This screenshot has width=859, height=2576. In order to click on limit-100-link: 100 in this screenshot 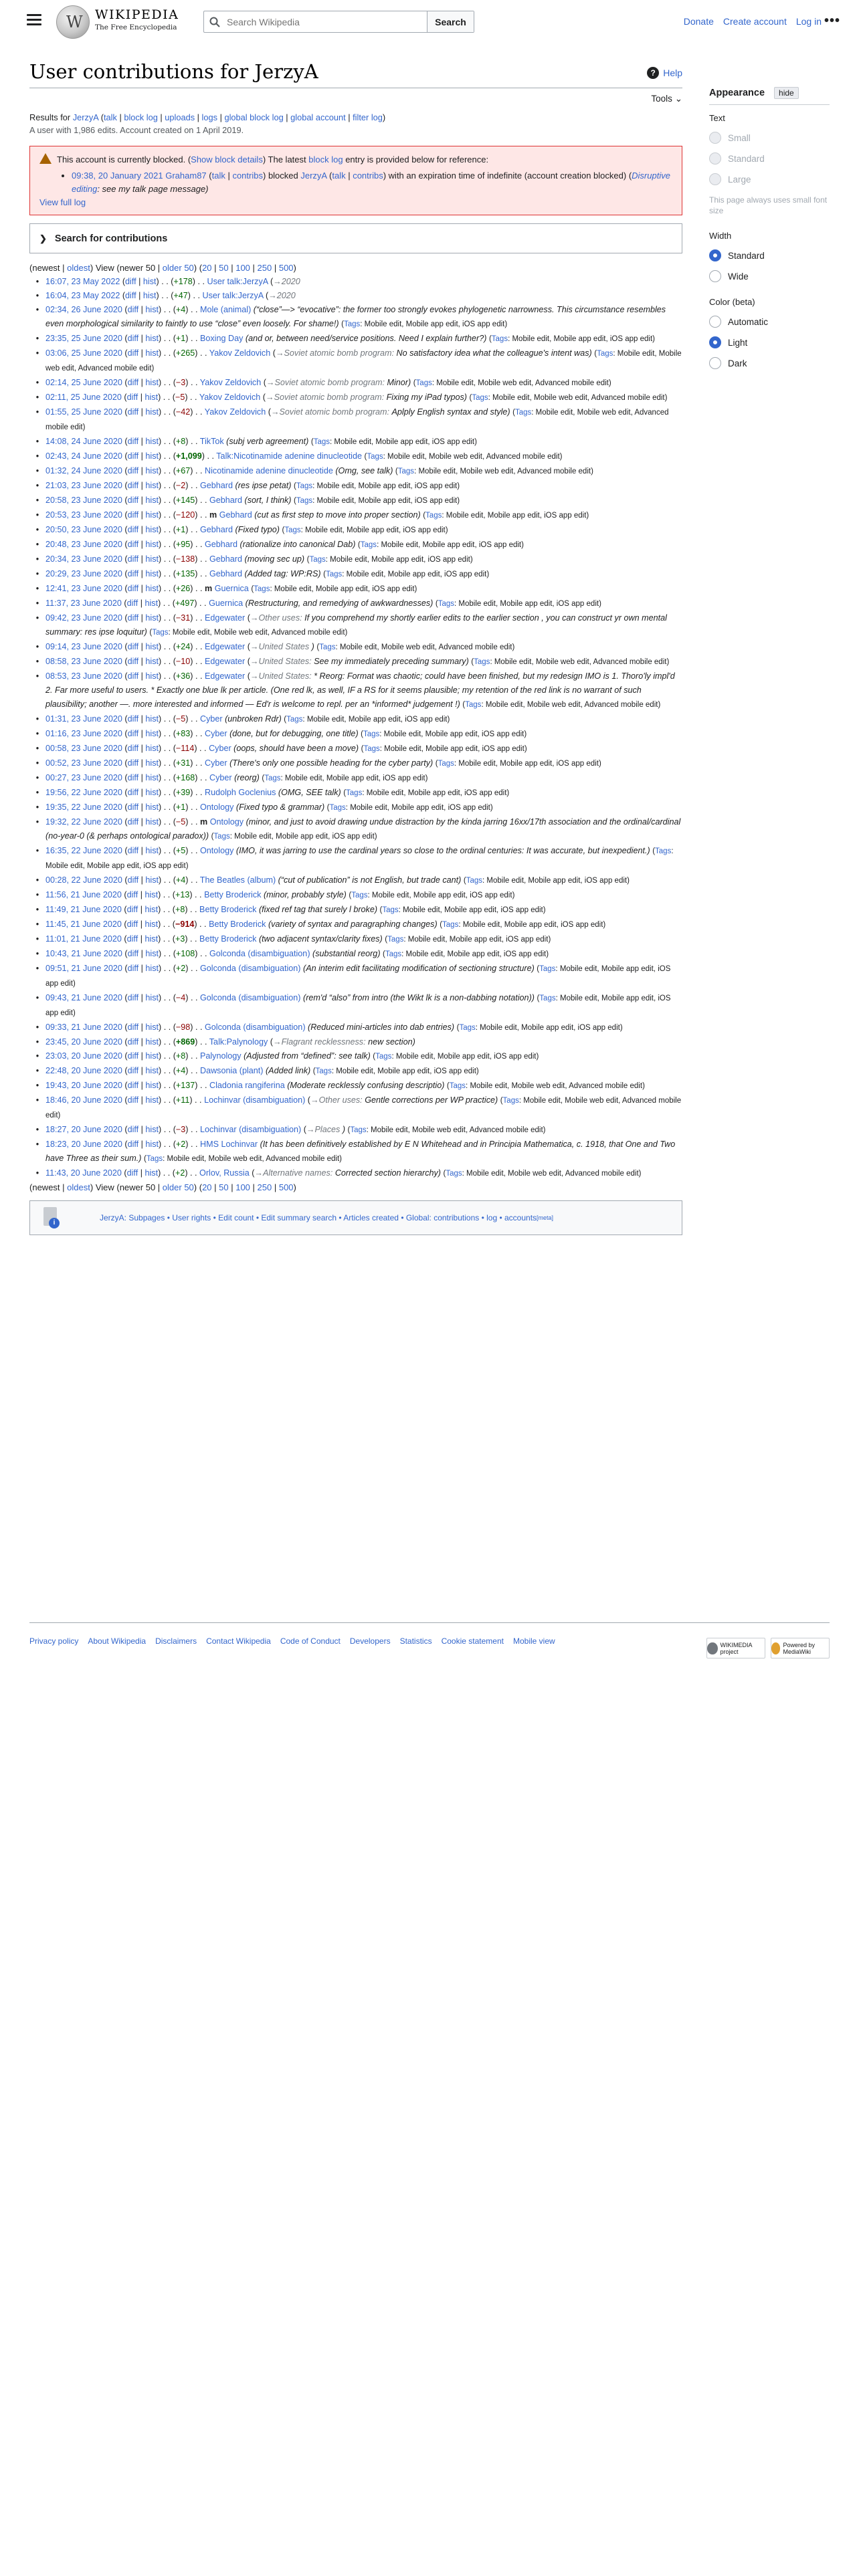, I will do `click(242, 1187)`.